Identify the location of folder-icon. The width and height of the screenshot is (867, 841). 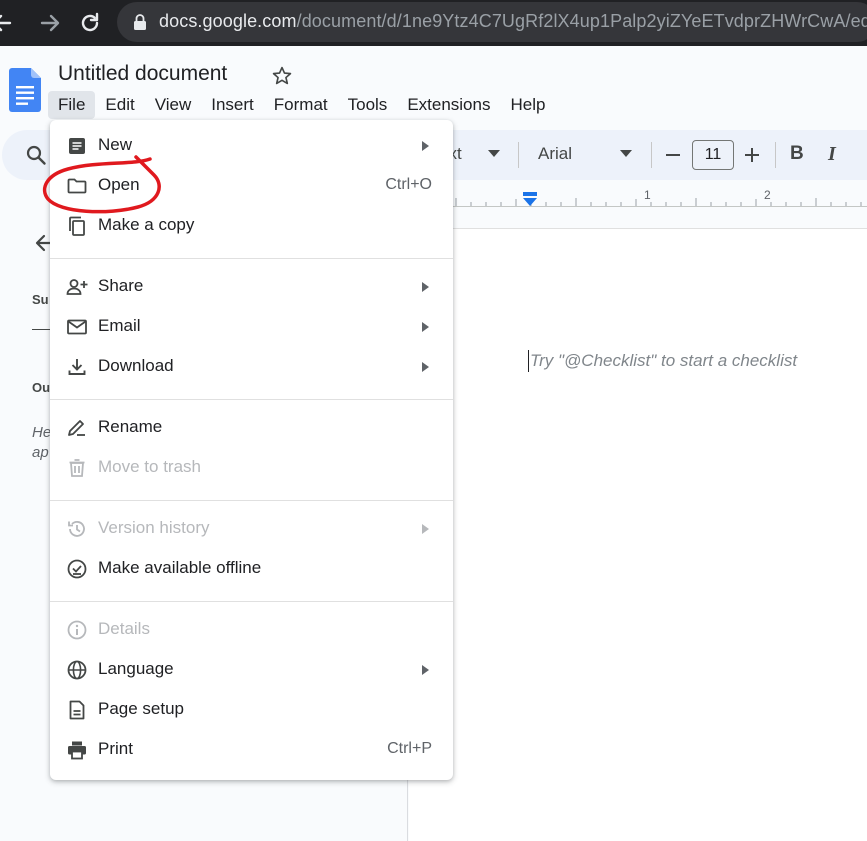
(77, 186).